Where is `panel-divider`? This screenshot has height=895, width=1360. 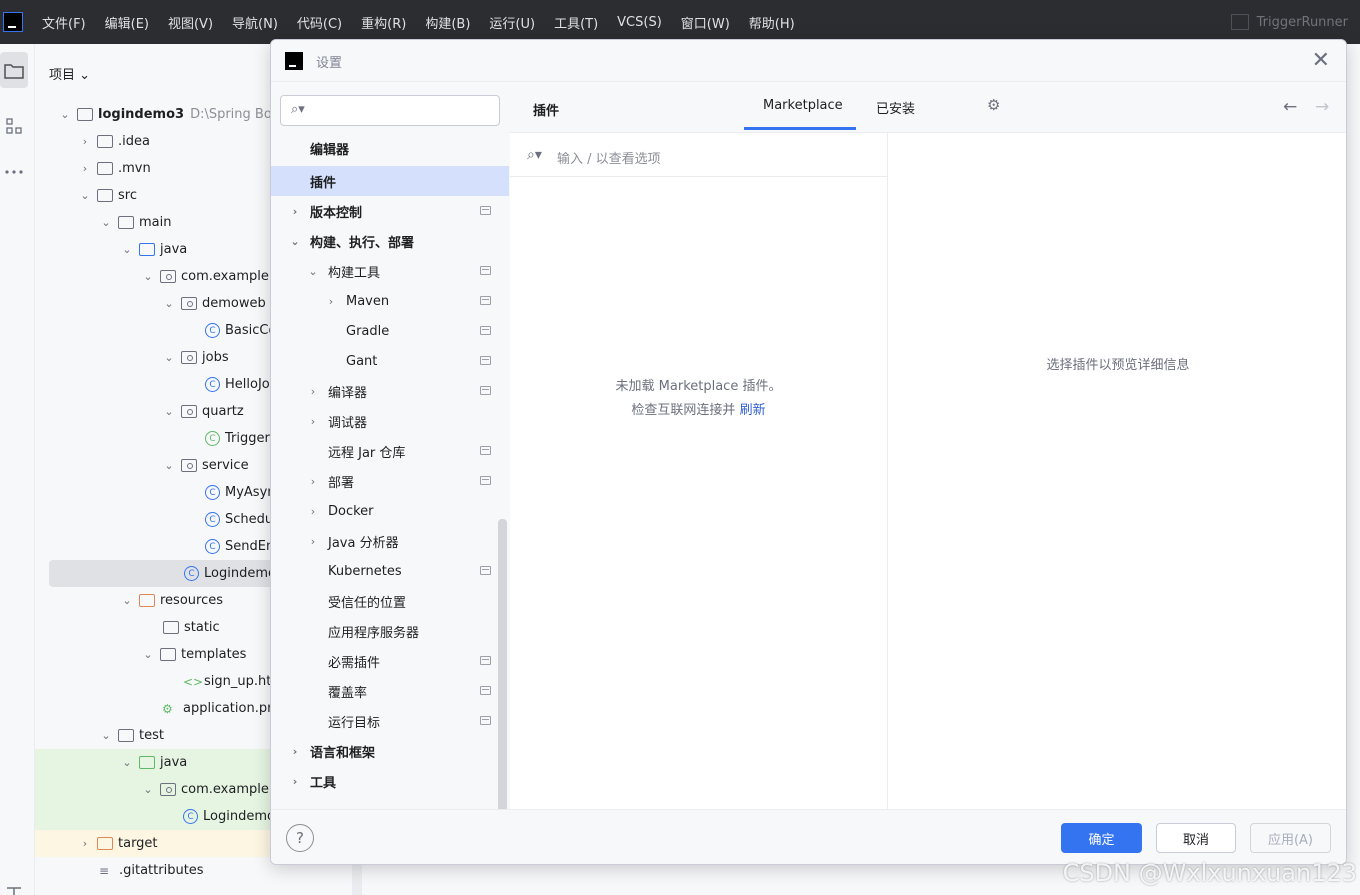
panel-divider is located at coordinates (357, 877).